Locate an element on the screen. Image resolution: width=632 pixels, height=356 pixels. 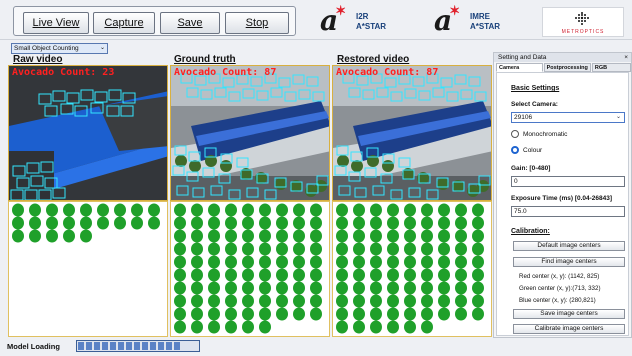
gain-input: 0 is located at coordinates (568, 181).